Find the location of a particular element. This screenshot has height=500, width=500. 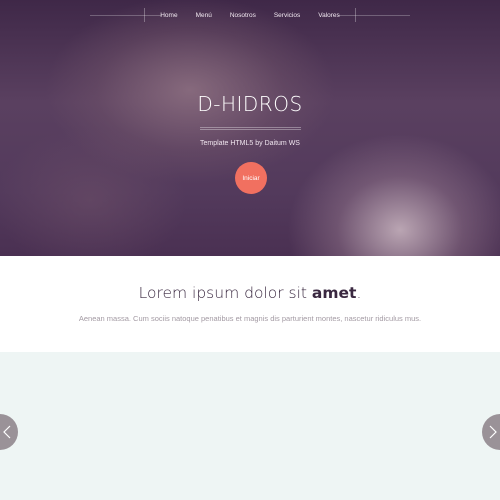

brand-divider is located at coordinates (250, 128).